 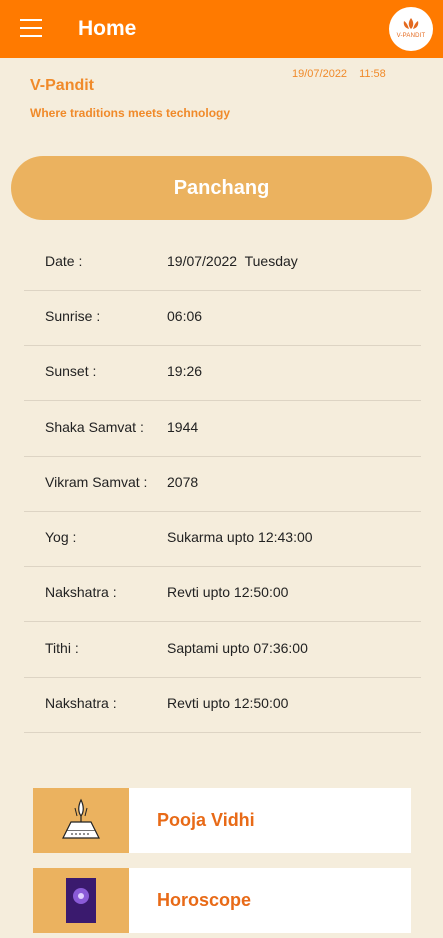 What do you see at coordinates (62, 648) in the screenshot?
I see `row-label: Tithi :` at bounding box center [62, 648].